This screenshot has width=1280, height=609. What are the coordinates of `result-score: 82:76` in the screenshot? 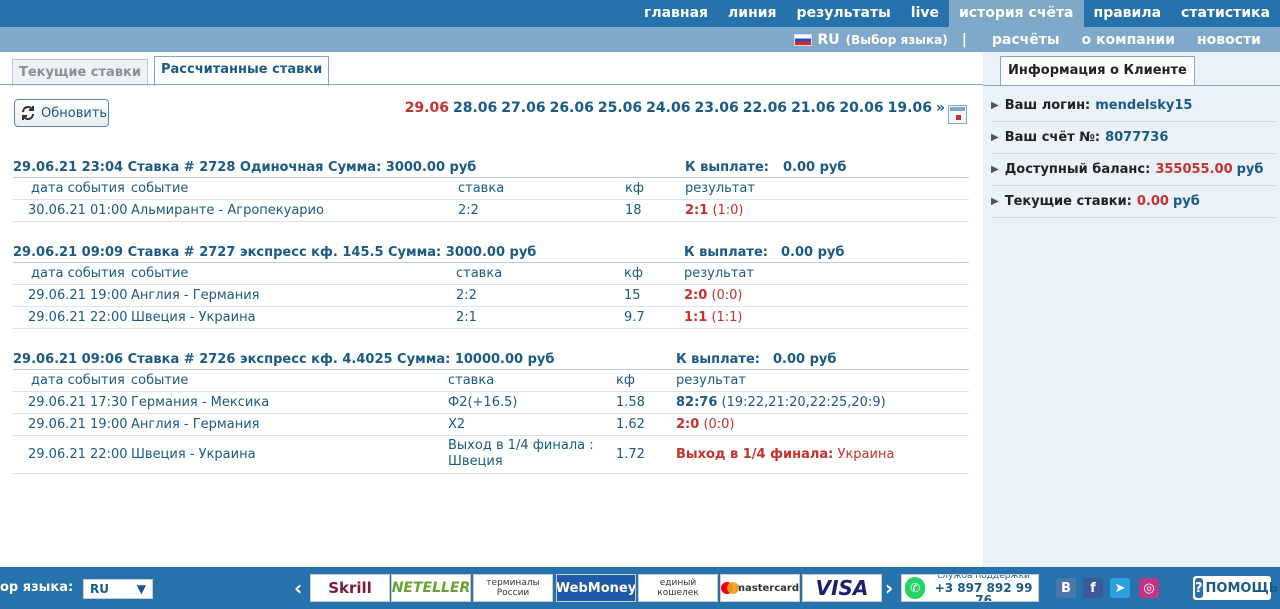 It's located at (697, 402).